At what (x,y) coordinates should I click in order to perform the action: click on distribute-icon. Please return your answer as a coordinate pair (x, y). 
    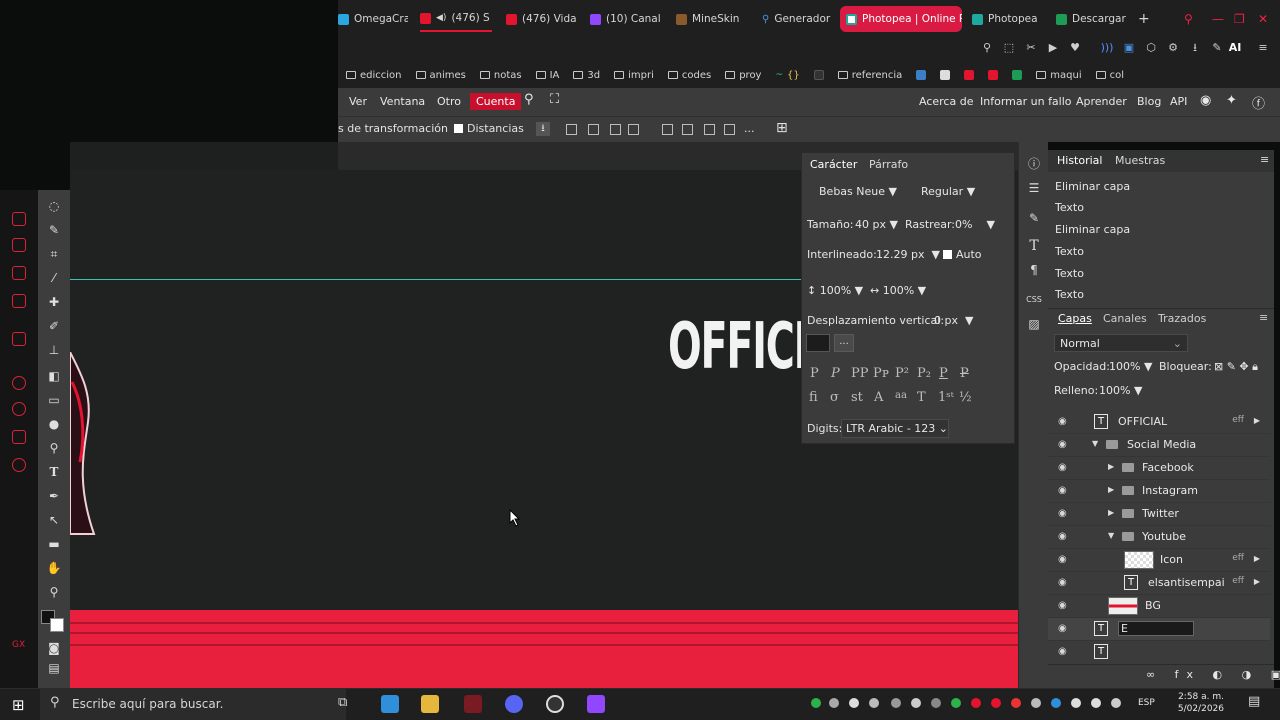
    Looking at the image, I should click on (709, 129).